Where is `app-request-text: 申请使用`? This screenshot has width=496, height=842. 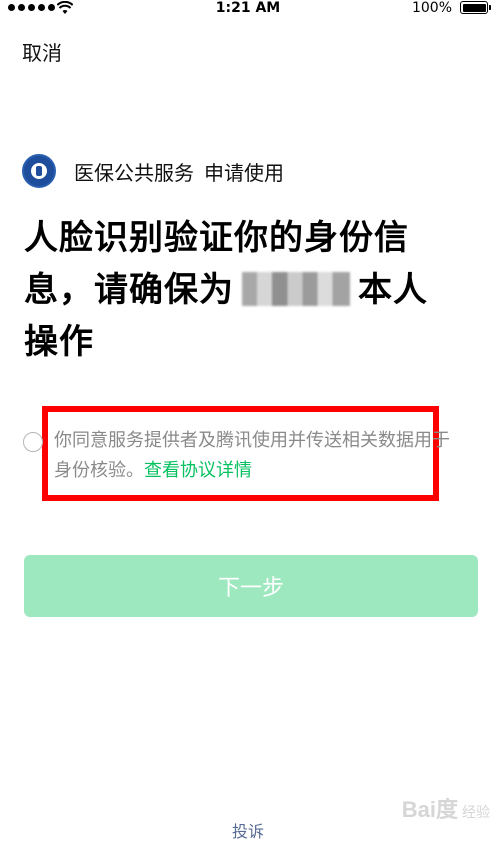
app-request-text: 申请使用 is located at coordinates (244, 172).